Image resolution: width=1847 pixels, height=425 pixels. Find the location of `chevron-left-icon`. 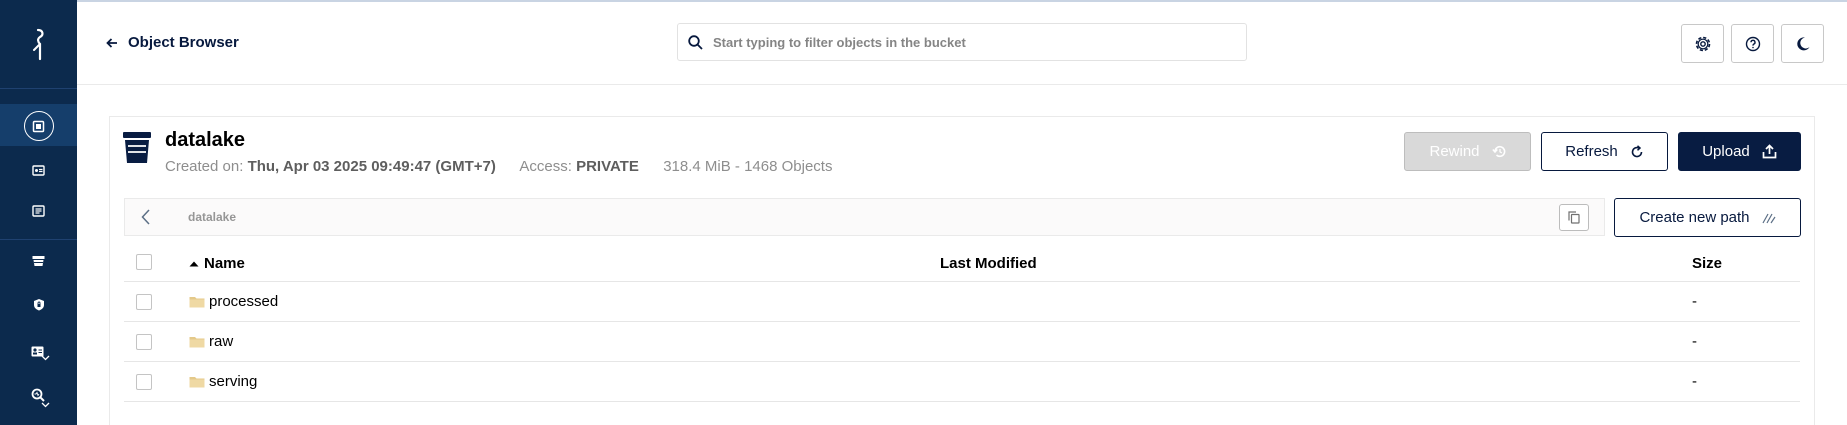

chevron-left-icon is located at coordinates (145, 217).